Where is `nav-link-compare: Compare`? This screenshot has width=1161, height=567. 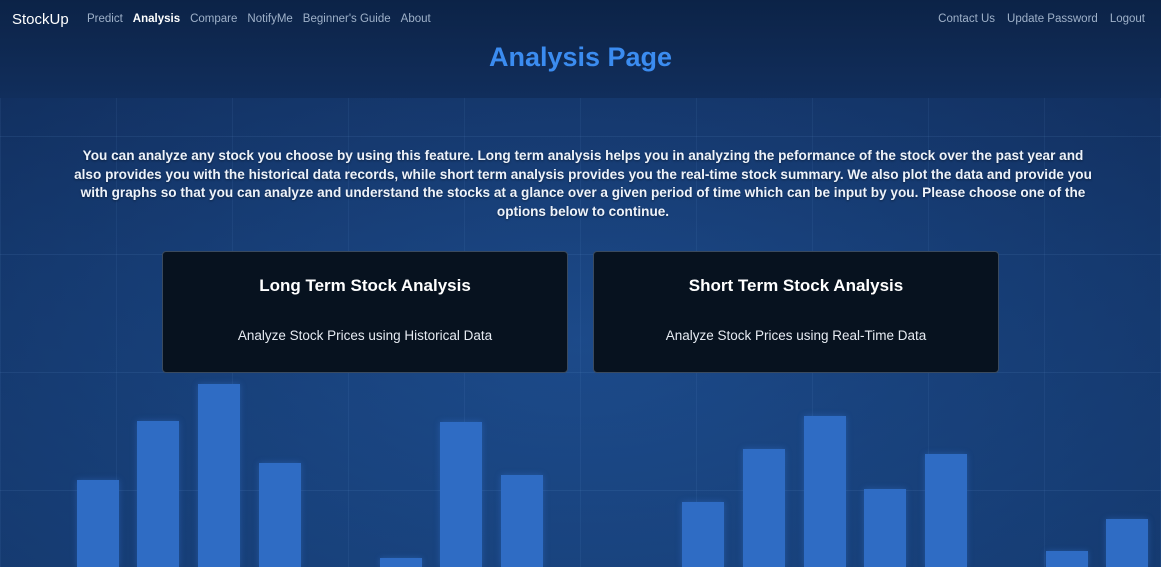
nav-link-compare: Compare is located at coordinates (213, 19).